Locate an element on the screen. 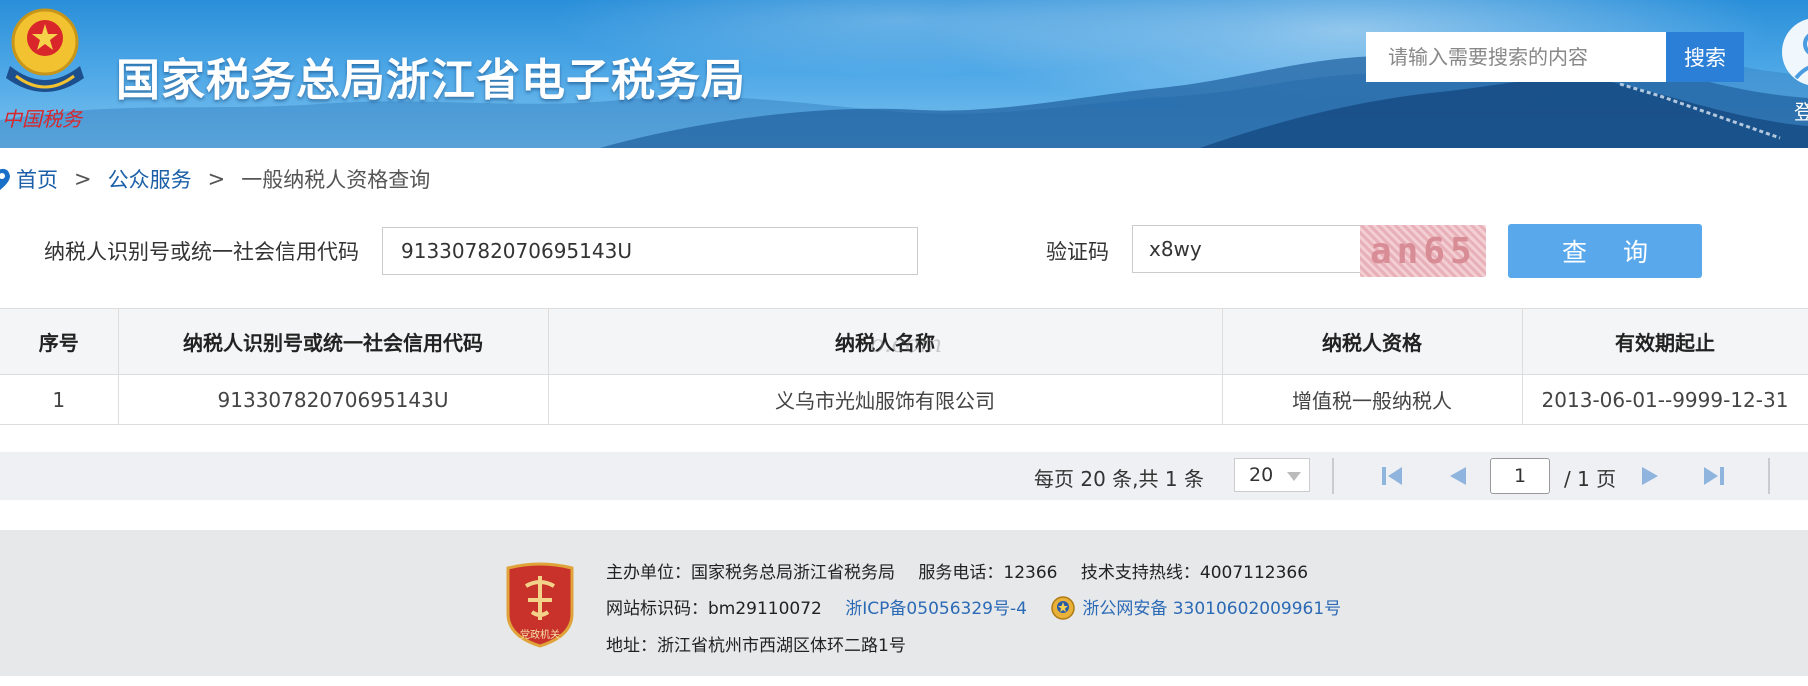  tax-id-label: 纳税人识别号或统一社会信用代码 is located at coordinates (201, 252).